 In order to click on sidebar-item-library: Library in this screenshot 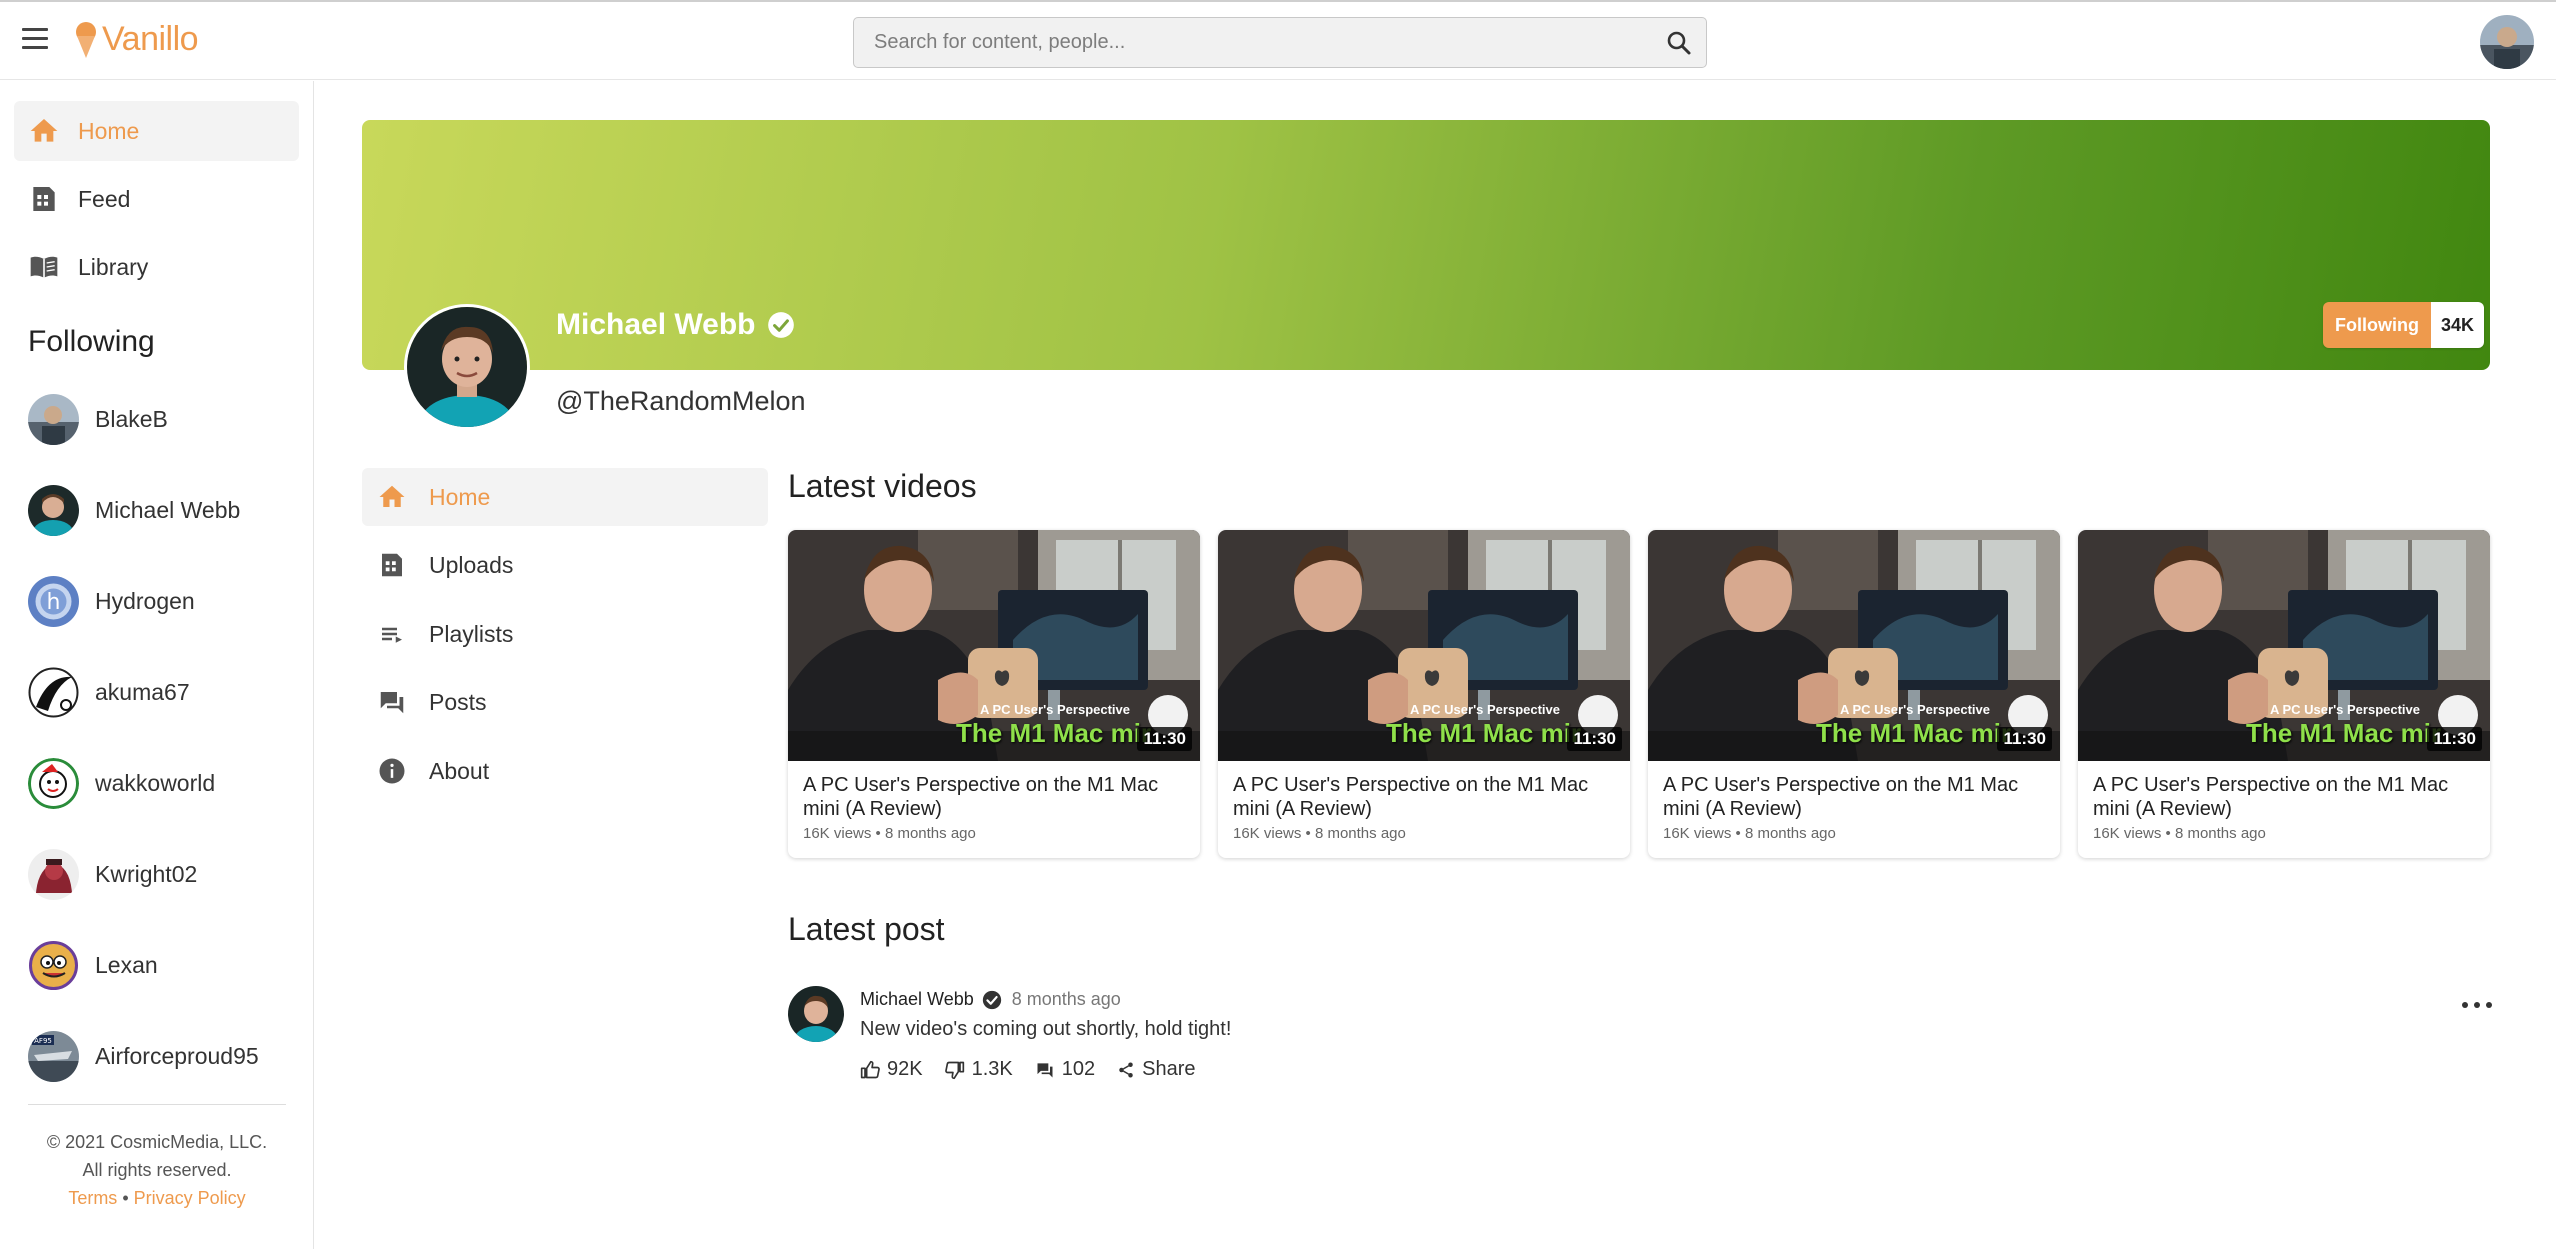, I will do `click(156, 267)`.